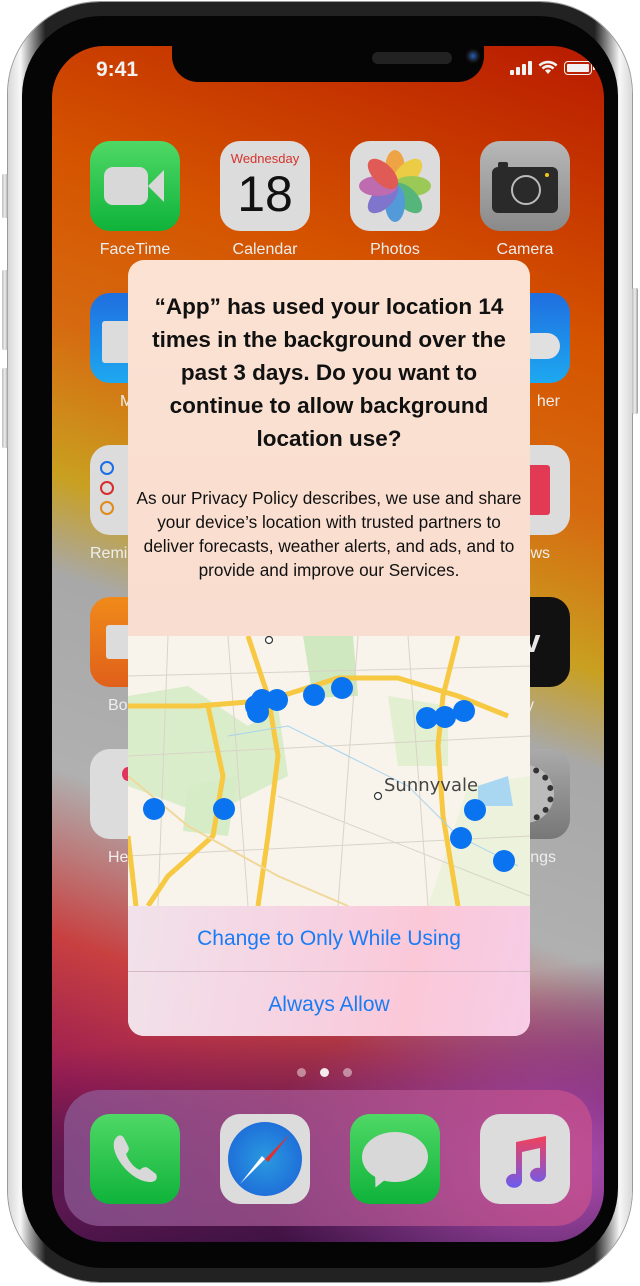 The image size is (640, 1286). What do you see at coordinates (5, 196) in the screenshot?
I see `silent-switch` at bounding box center [5, 196].